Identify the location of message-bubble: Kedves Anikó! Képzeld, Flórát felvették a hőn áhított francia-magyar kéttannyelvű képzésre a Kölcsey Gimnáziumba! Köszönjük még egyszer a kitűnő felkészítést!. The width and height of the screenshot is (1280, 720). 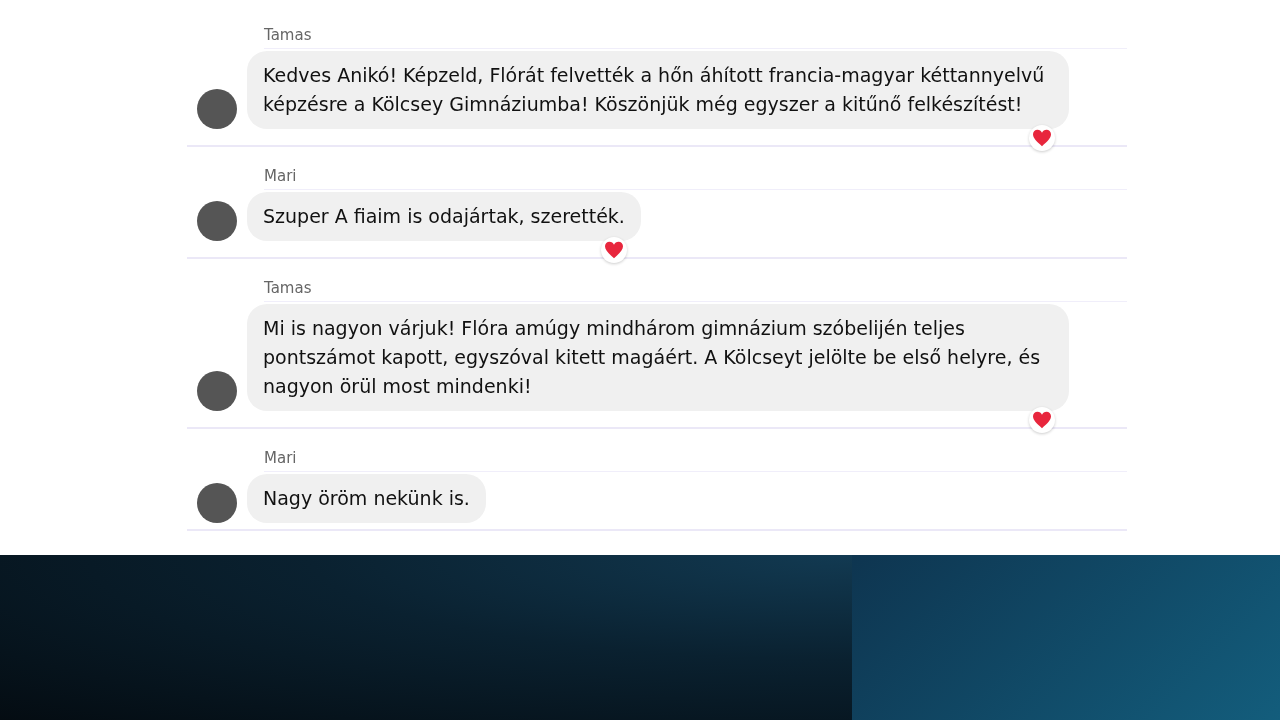
(658, 90).